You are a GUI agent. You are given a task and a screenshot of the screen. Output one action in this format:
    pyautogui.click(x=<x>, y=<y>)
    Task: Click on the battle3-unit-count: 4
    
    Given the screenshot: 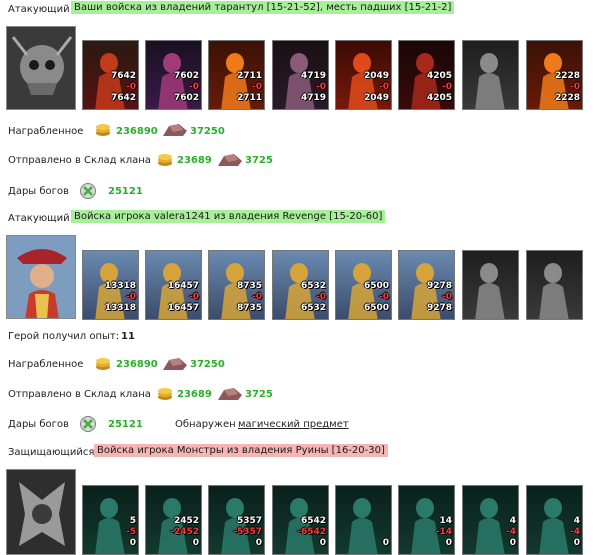 What is the action you would take?
    pyautogui.click(x=512, y=521)
    